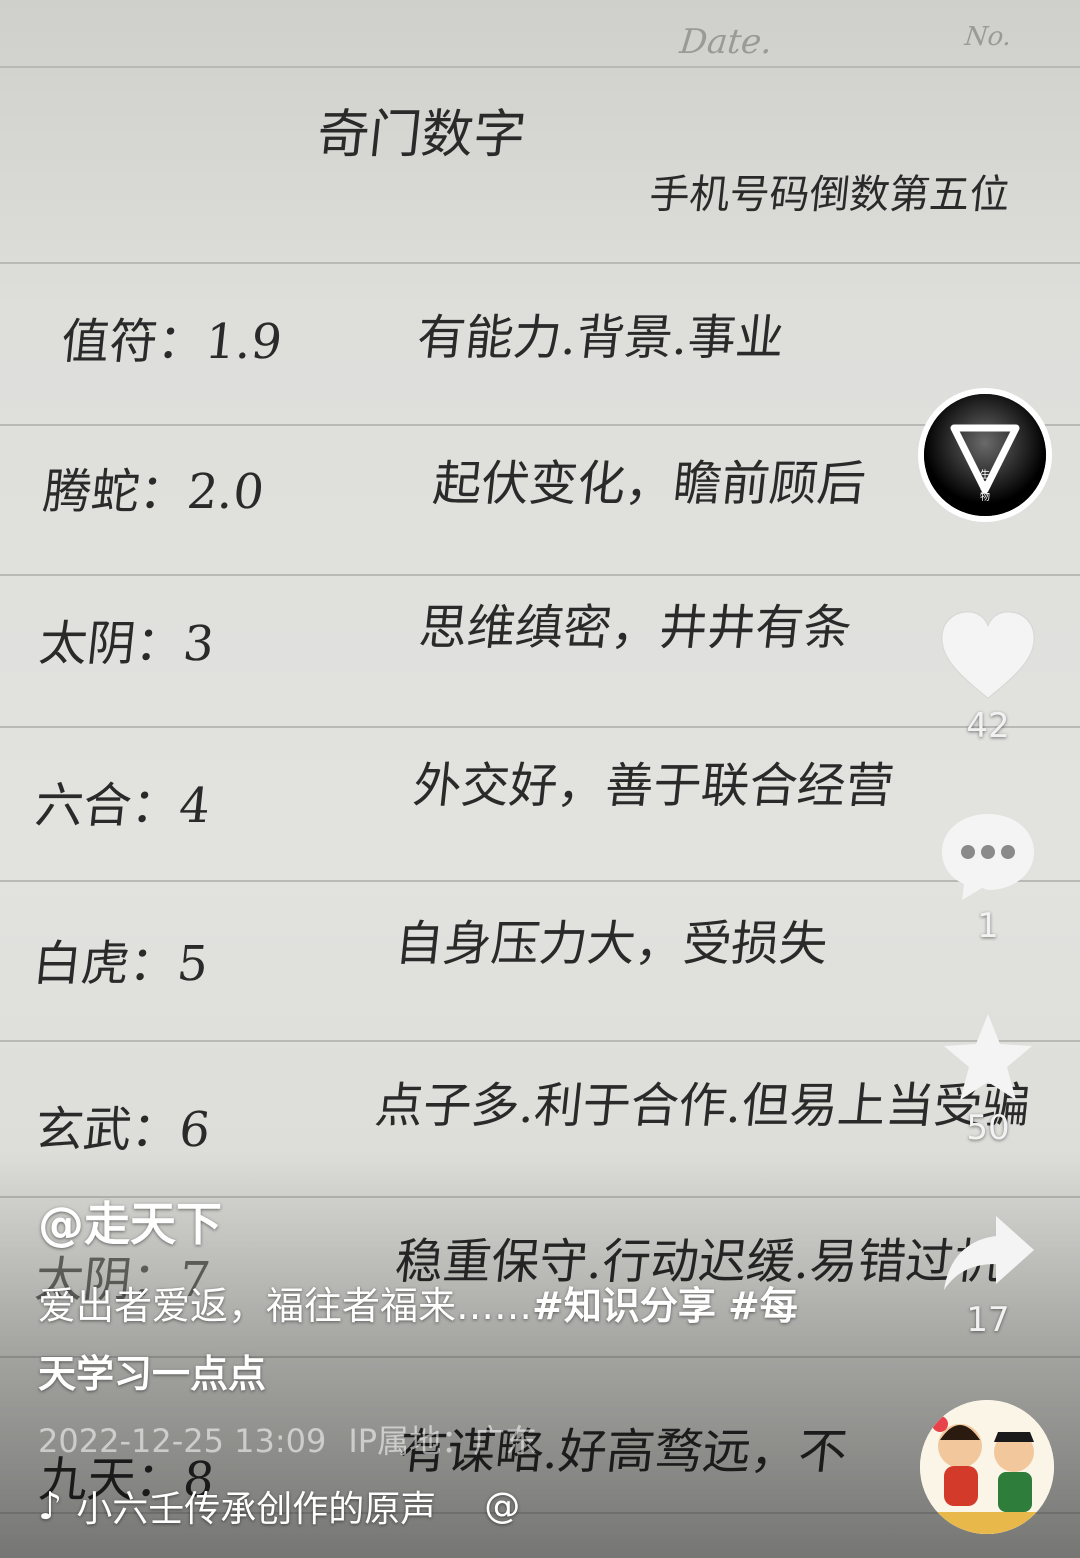 Image resolution: width=1080 pixels, height=1558 pixels. What do you see at coordinates (649, 484) in the screenshot?
I see `line-meaning: 起伏变化，瞻前顾后` at bounding box center [649, 484].